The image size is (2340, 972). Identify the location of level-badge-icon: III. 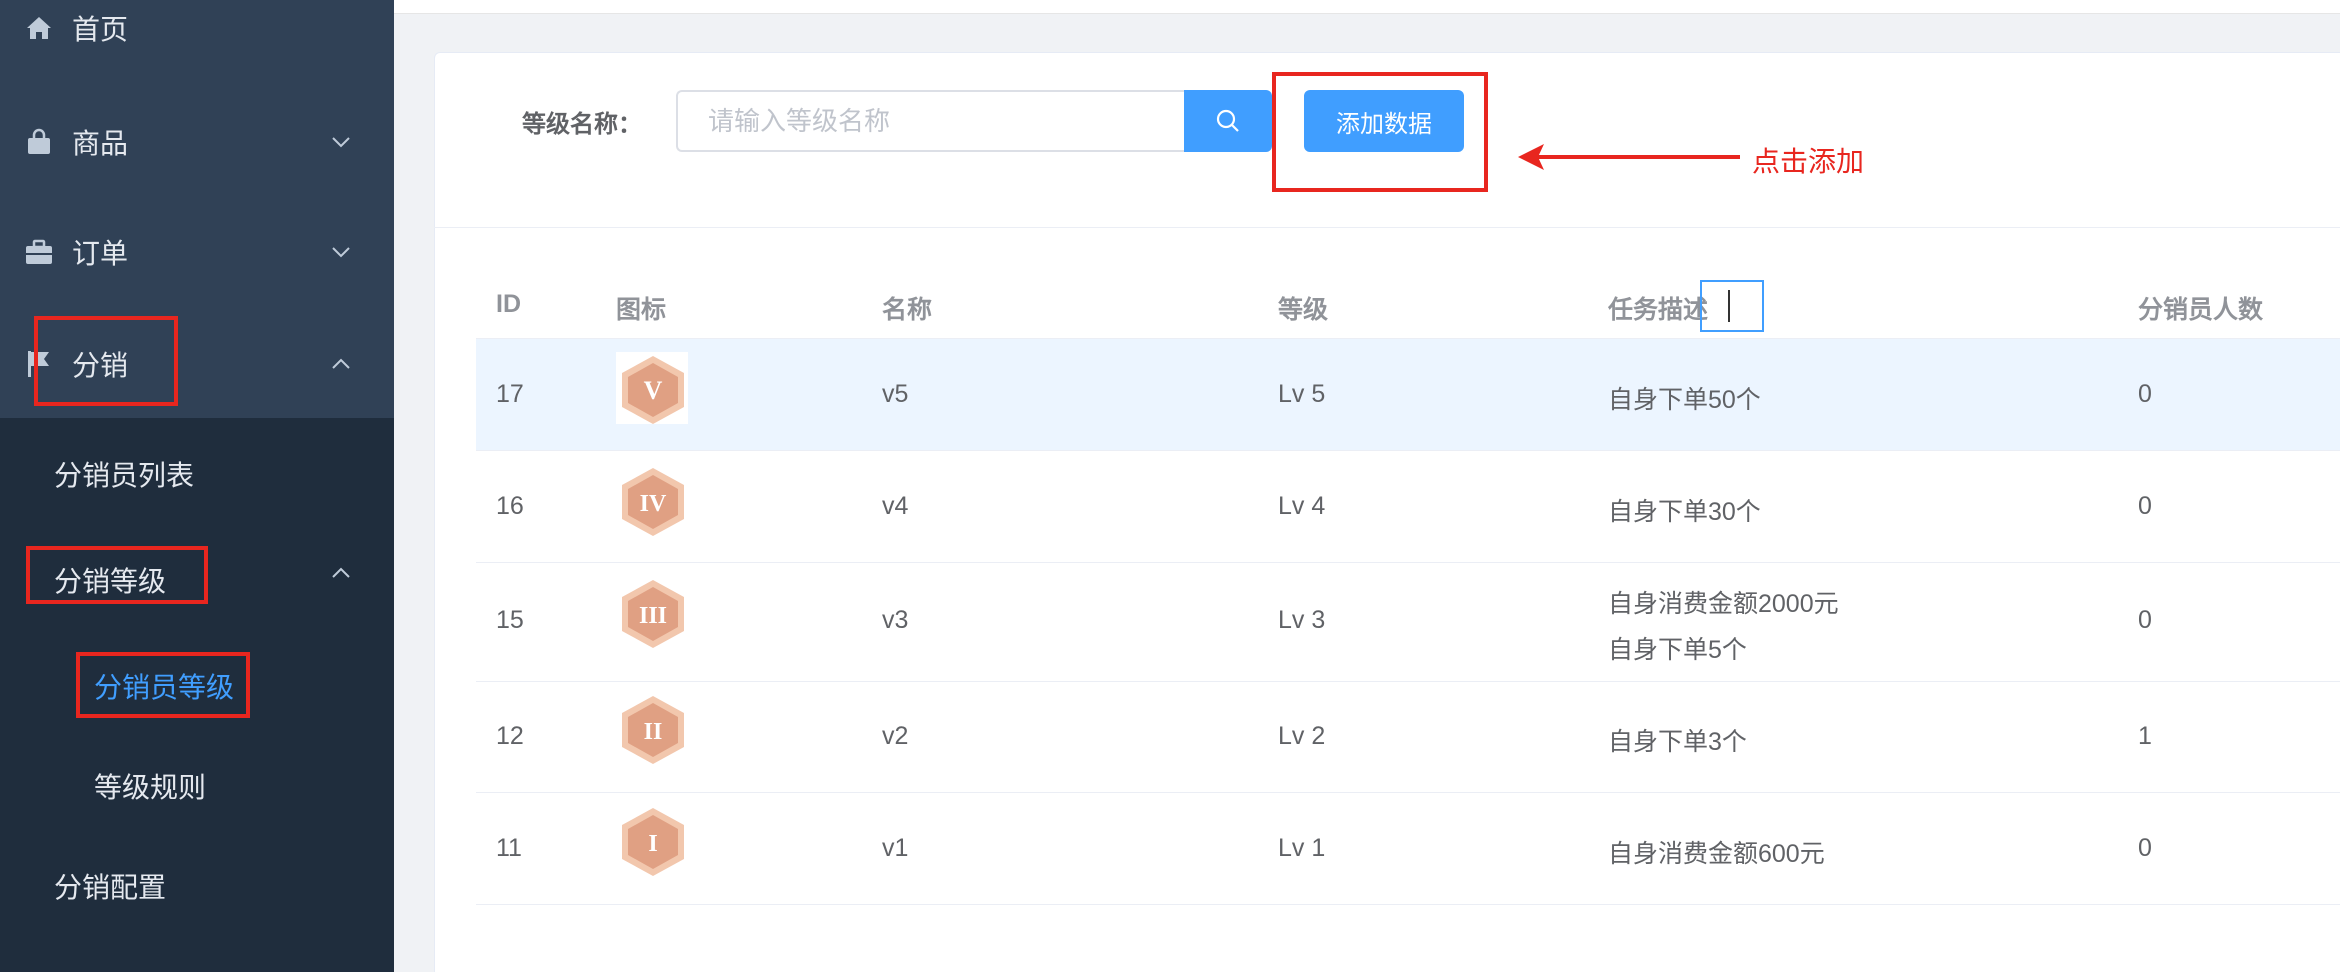
(653, 614).